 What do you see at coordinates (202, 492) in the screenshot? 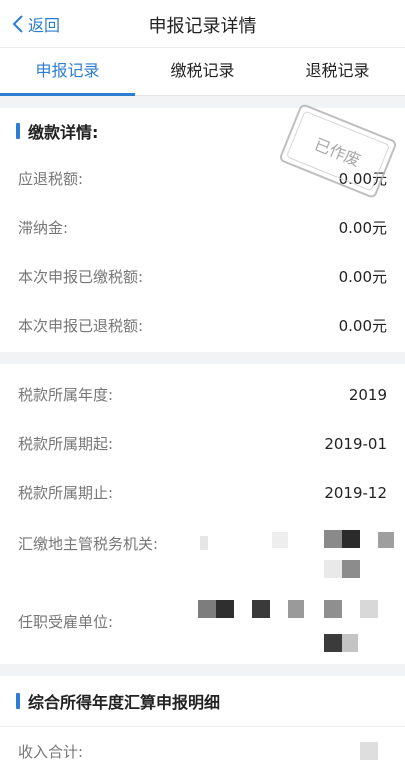
I see `info-row: 税款所属期止: 2019-12` at bounding box center [202, 492].